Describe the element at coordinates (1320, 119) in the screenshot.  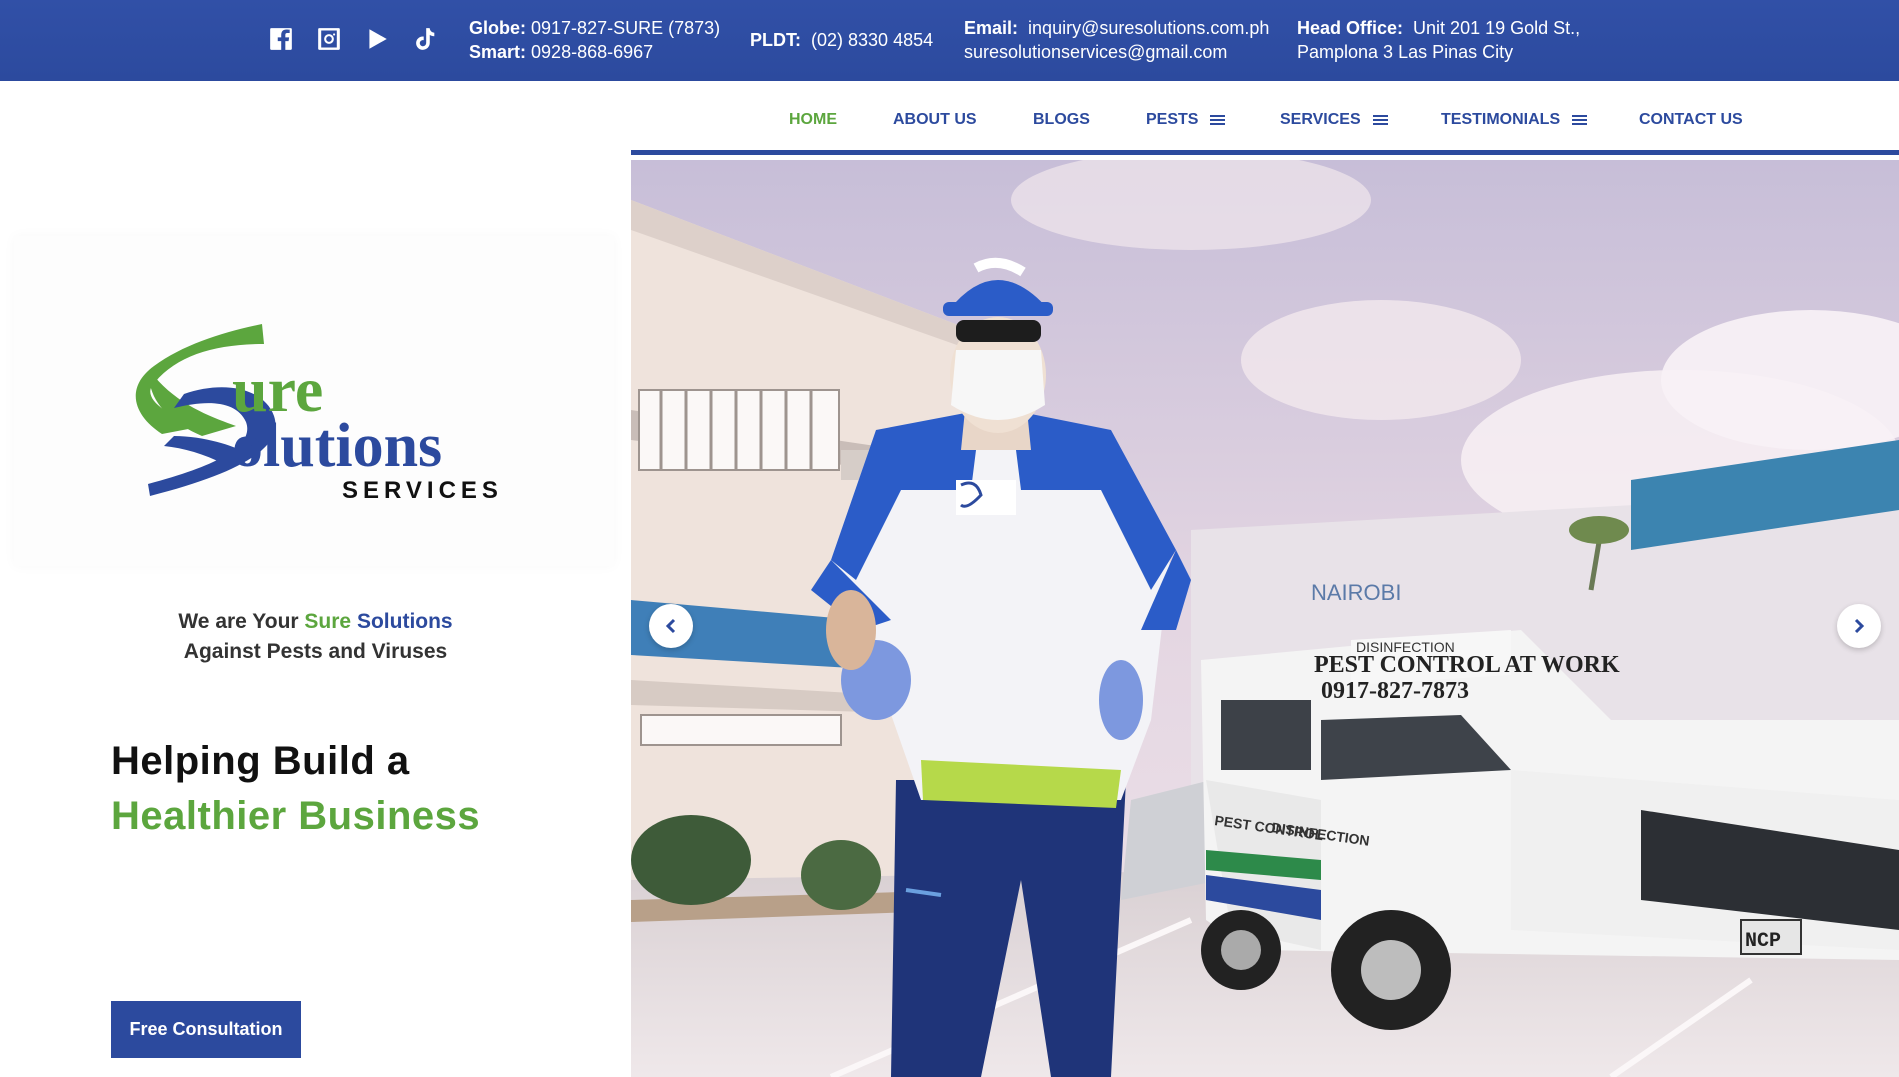
I see `nav-services-label: SERVICES` at that location.